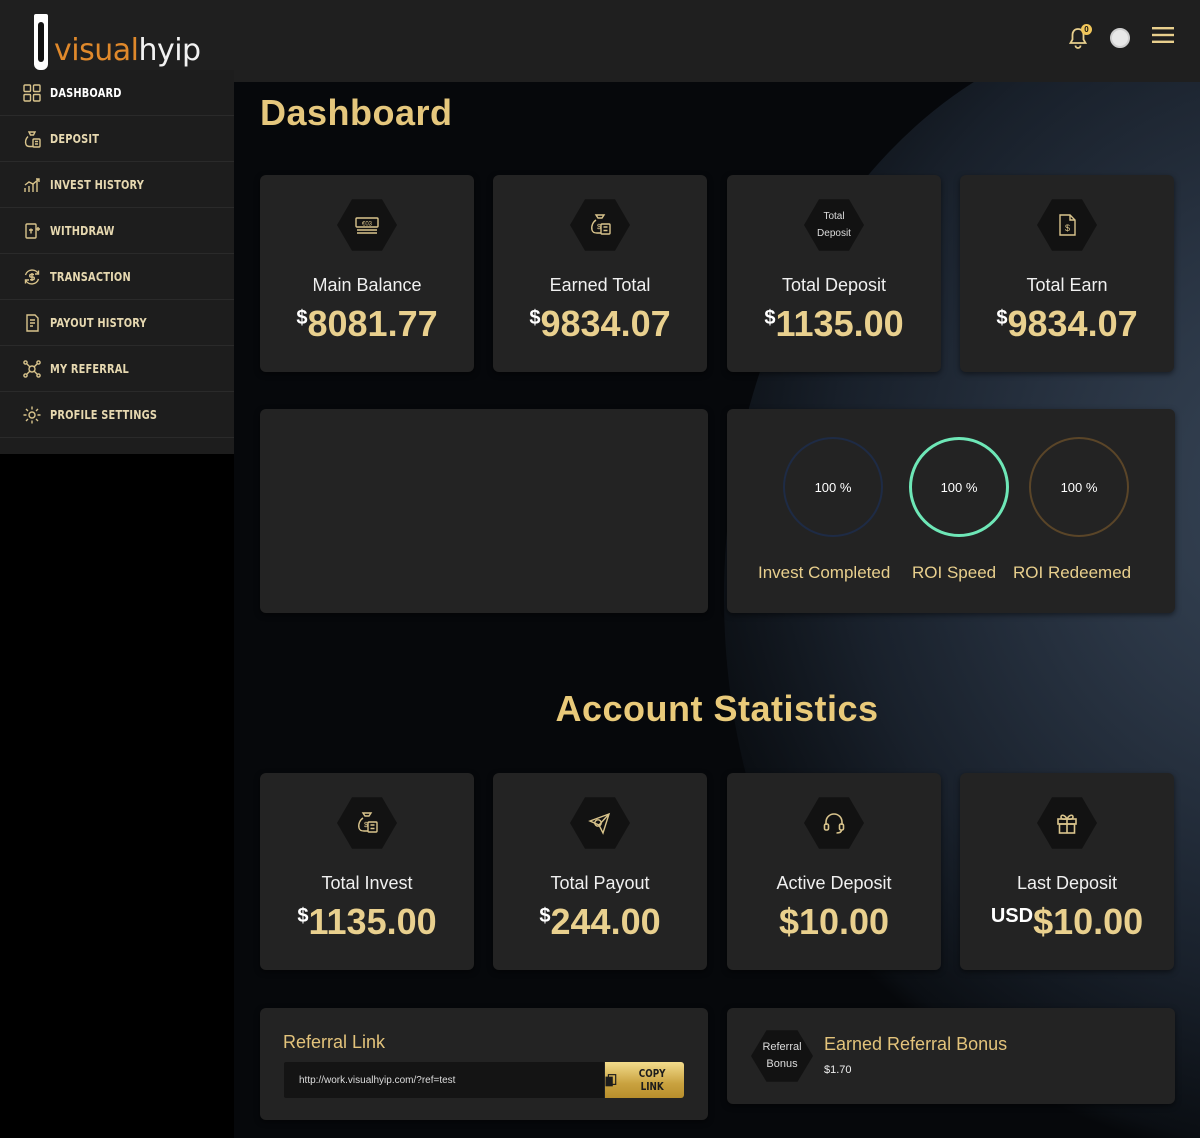 The image size is (1200, 1138). Describe the element at coordinates (444, 1080) in the screenshot. I see `referral-link-input` at that location.